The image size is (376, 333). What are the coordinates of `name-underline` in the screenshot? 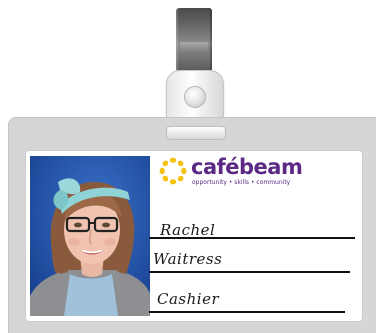 It's located at (252, 238).